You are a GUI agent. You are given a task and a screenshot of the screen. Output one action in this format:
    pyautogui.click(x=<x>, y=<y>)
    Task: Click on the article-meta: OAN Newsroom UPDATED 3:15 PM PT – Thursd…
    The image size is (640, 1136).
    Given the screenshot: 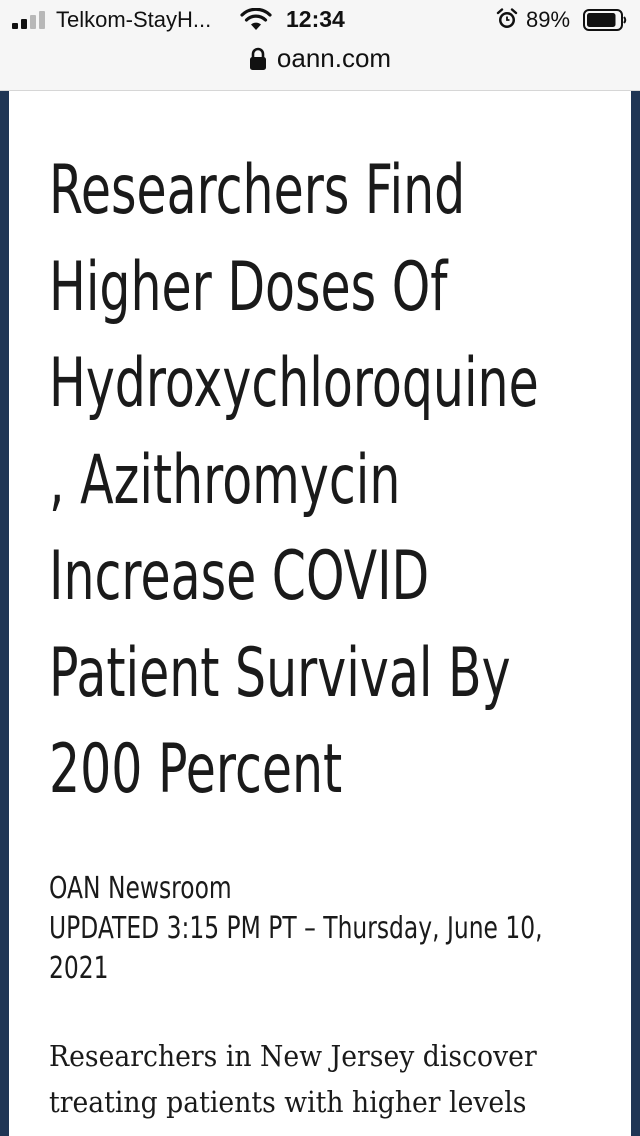 What is the action you would take?
    pyautogui.click(x=296, y=929)
    